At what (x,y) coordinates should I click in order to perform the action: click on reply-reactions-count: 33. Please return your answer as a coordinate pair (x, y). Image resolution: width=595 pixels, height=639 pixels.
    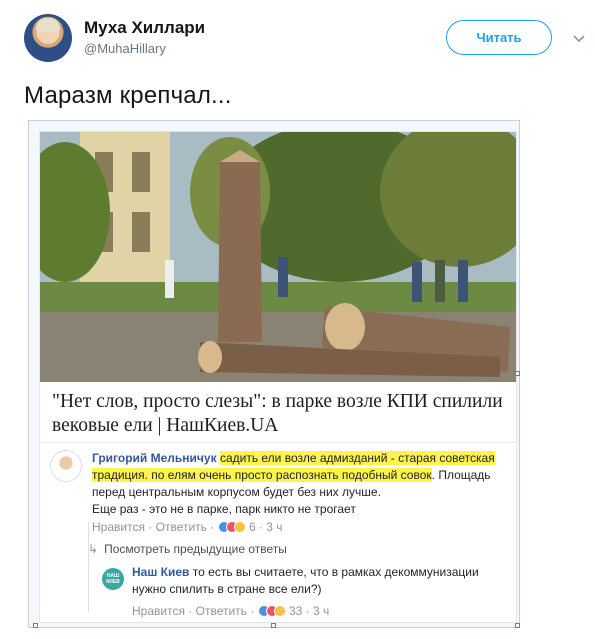
    Looking at the image, I should click on (295, 611).